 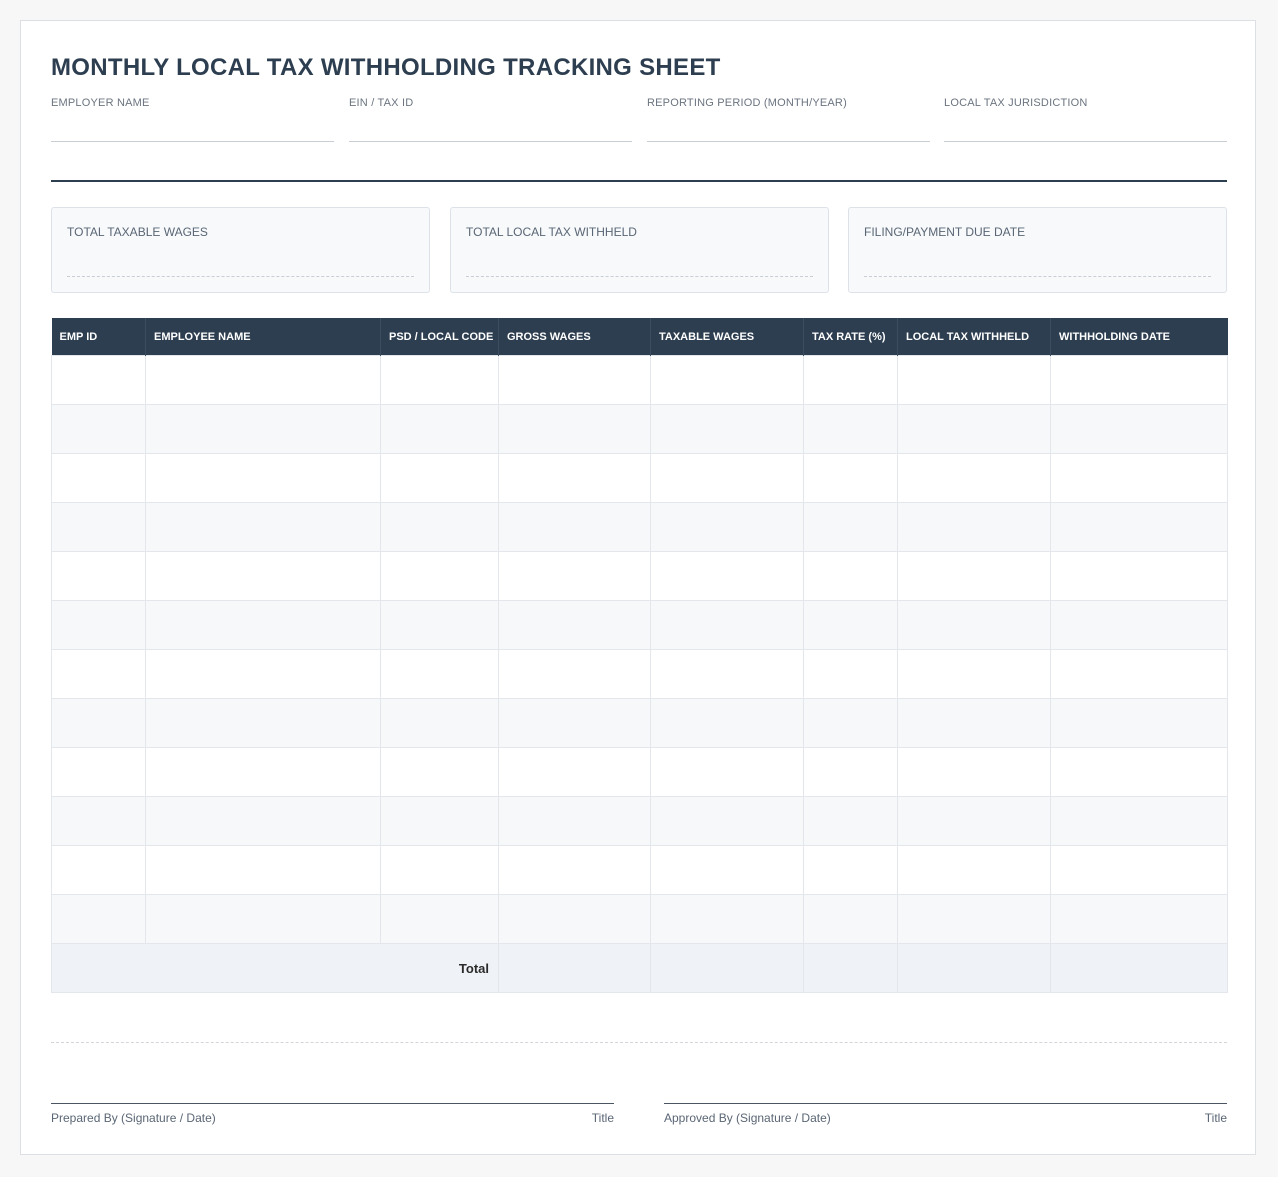 What do you see at coordinates (945, 1118) in the screenshot?
I see `approved-by-signature-line: Approved By (Signature / Date) Title` at bounding box center [945, 1118].